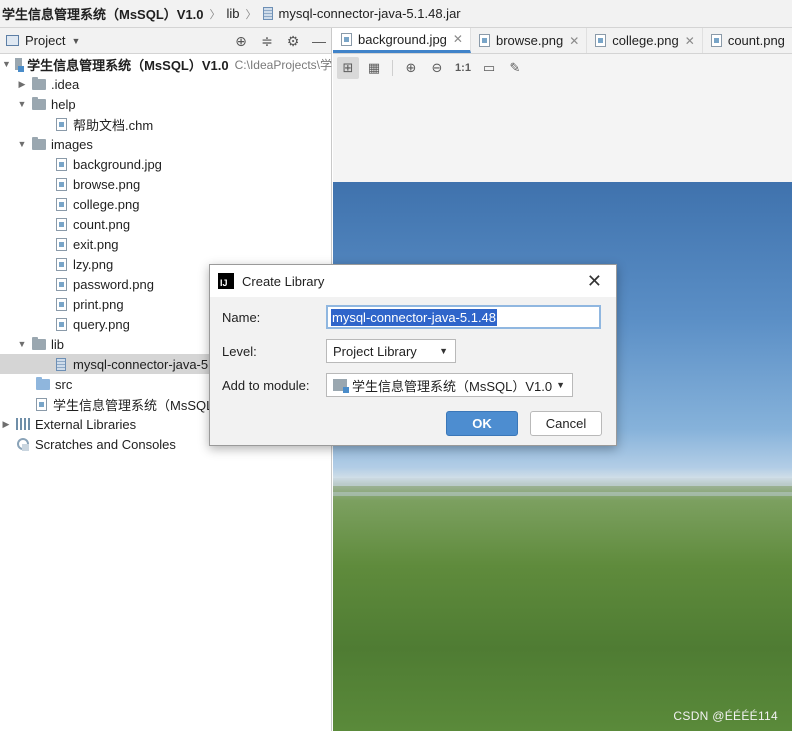 The height and width of the screenshot is (731, 792). What do you see at coordinates (348, 68) in the screenshot?
I see `grid-icon: ⊞` at bounding box center [348, 68].